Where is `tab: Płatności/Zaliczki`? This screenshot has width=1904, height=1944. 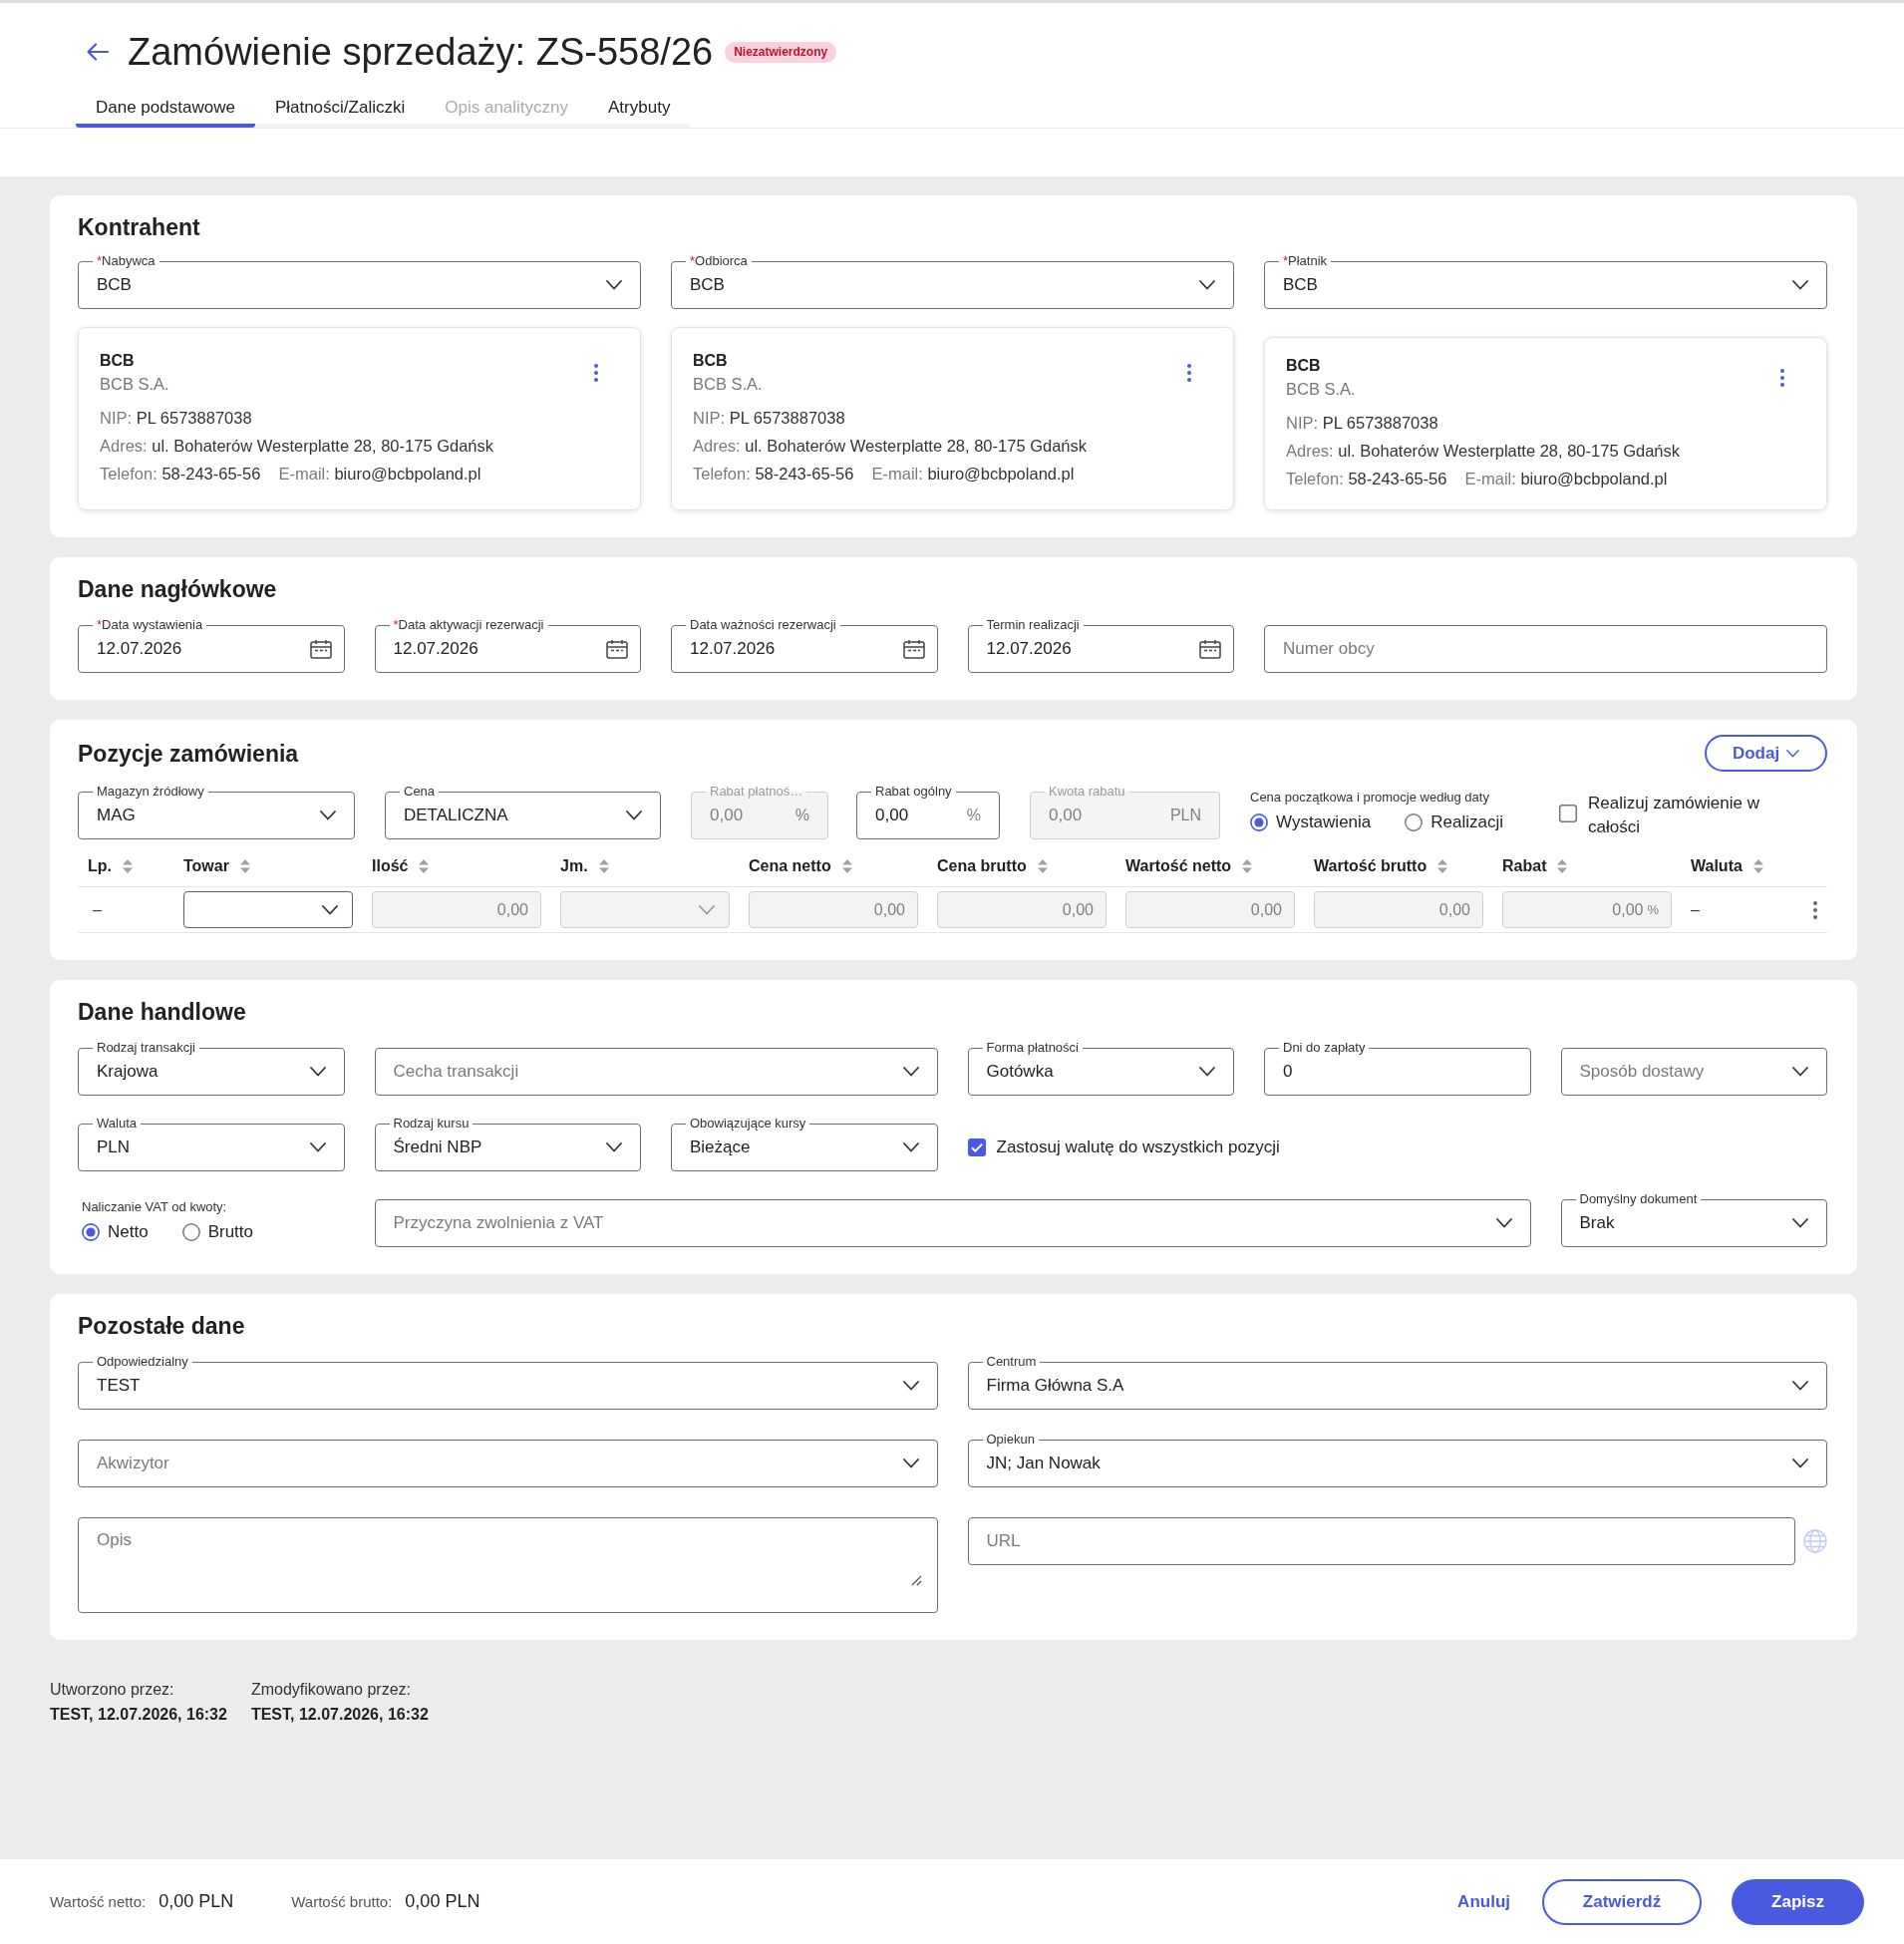
tab: Płatności/Zaliczki is located at coordinates (340, 108).